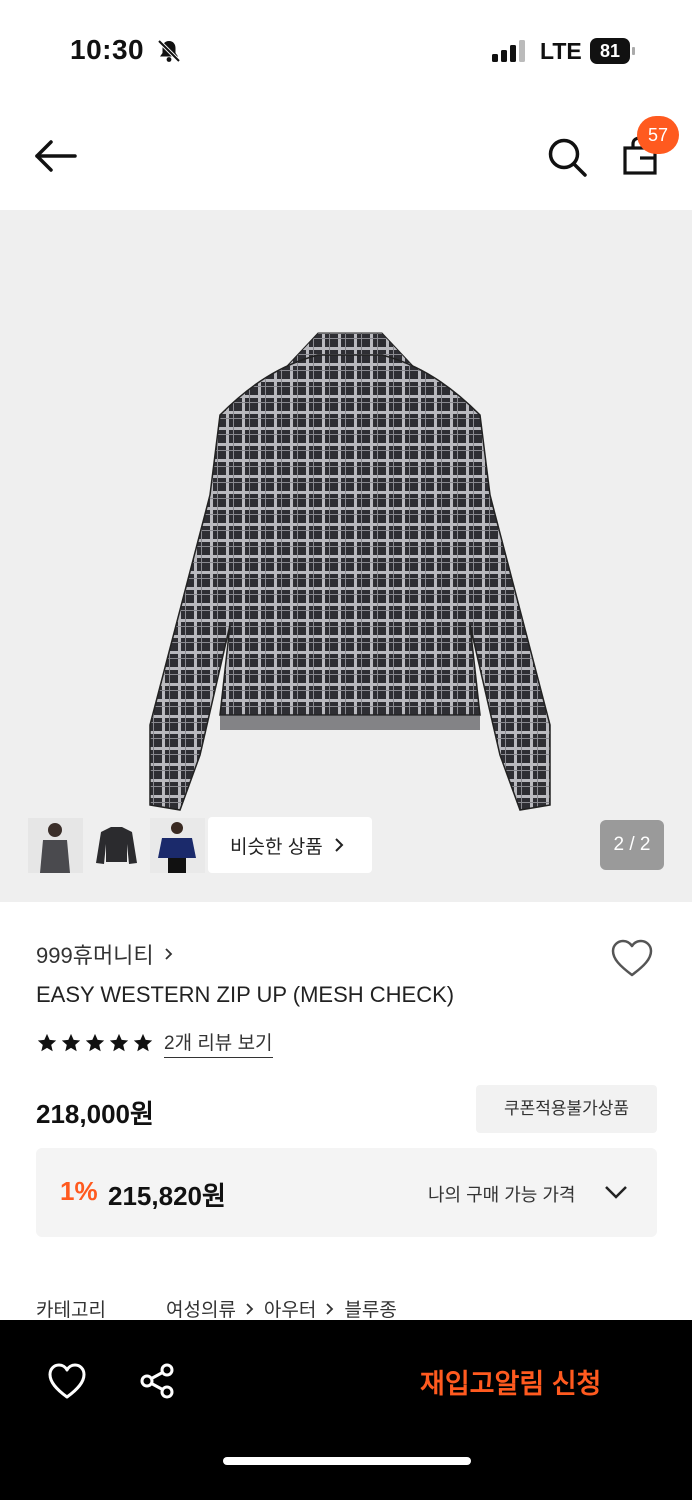  I want to click on thumbnail-2-image, so click(116, 845).